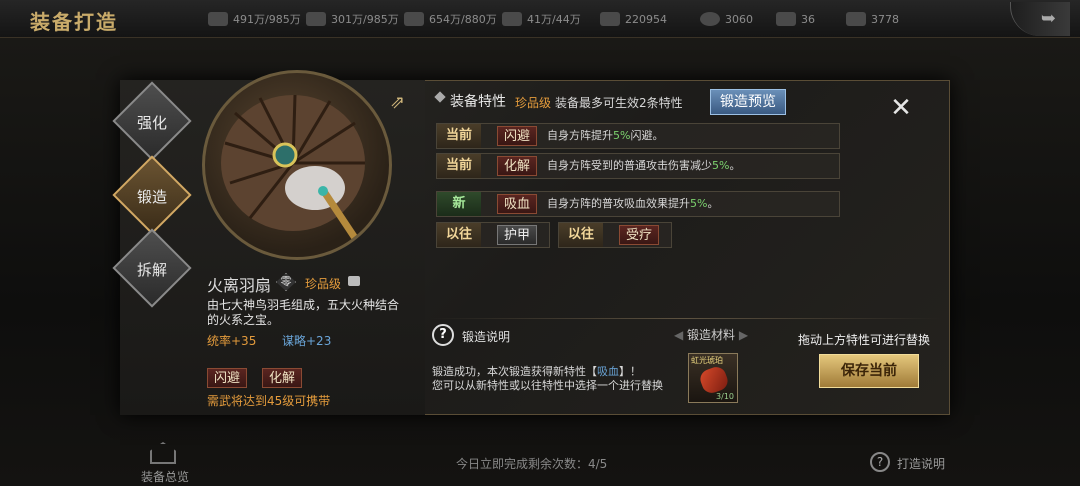 Image resolution: width=1080 pixels, height=486 pixels. I want to click on stat-strategy: 谋略+23, so click(307, 341).